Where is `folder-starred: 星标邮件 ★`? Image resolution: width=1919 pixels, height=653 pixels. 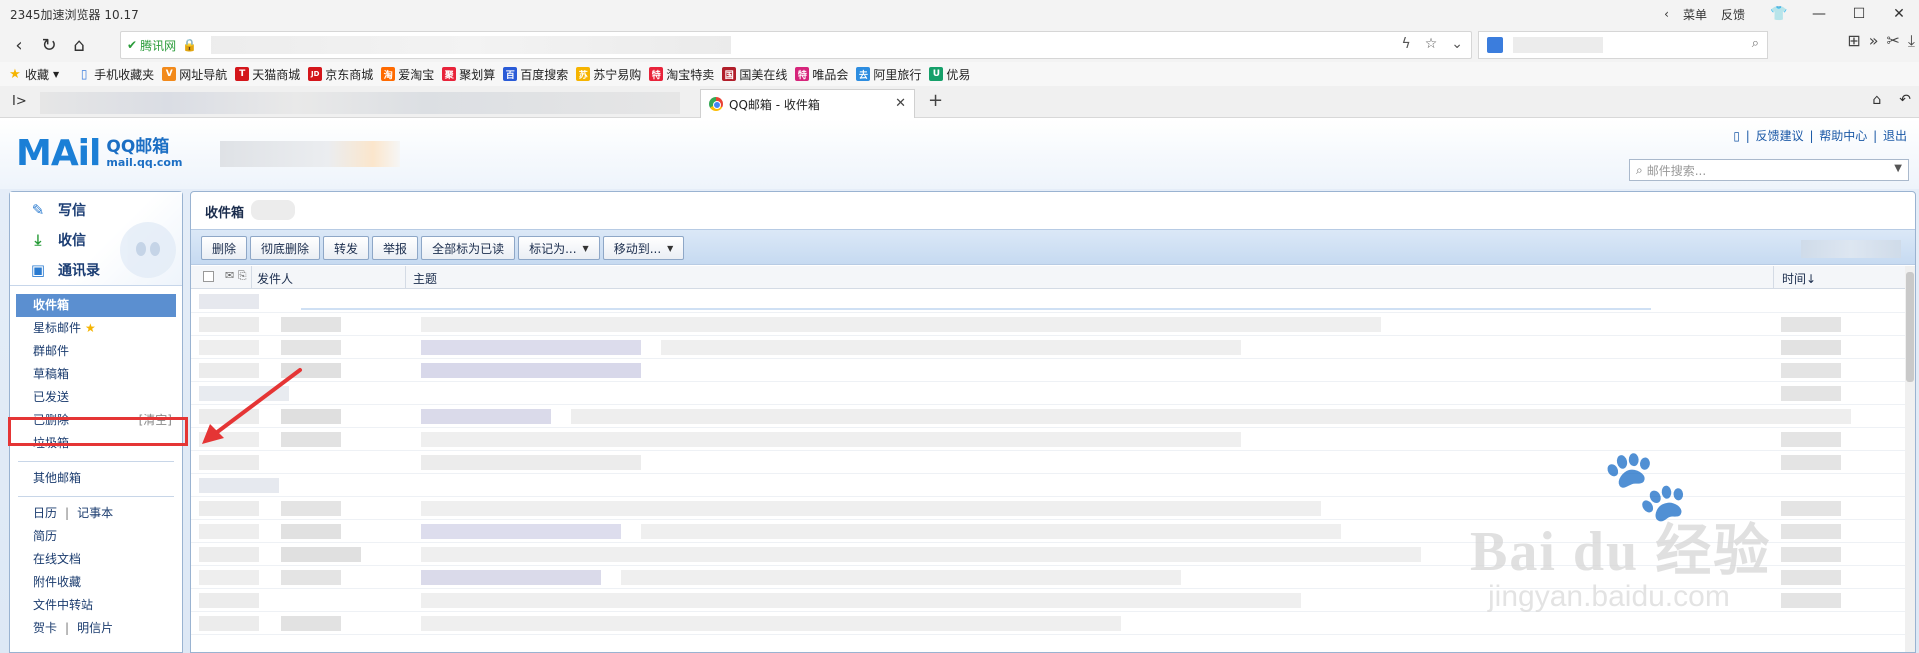 folder-starred: 星标邮件 ★ is located at coordinates (96, 328).